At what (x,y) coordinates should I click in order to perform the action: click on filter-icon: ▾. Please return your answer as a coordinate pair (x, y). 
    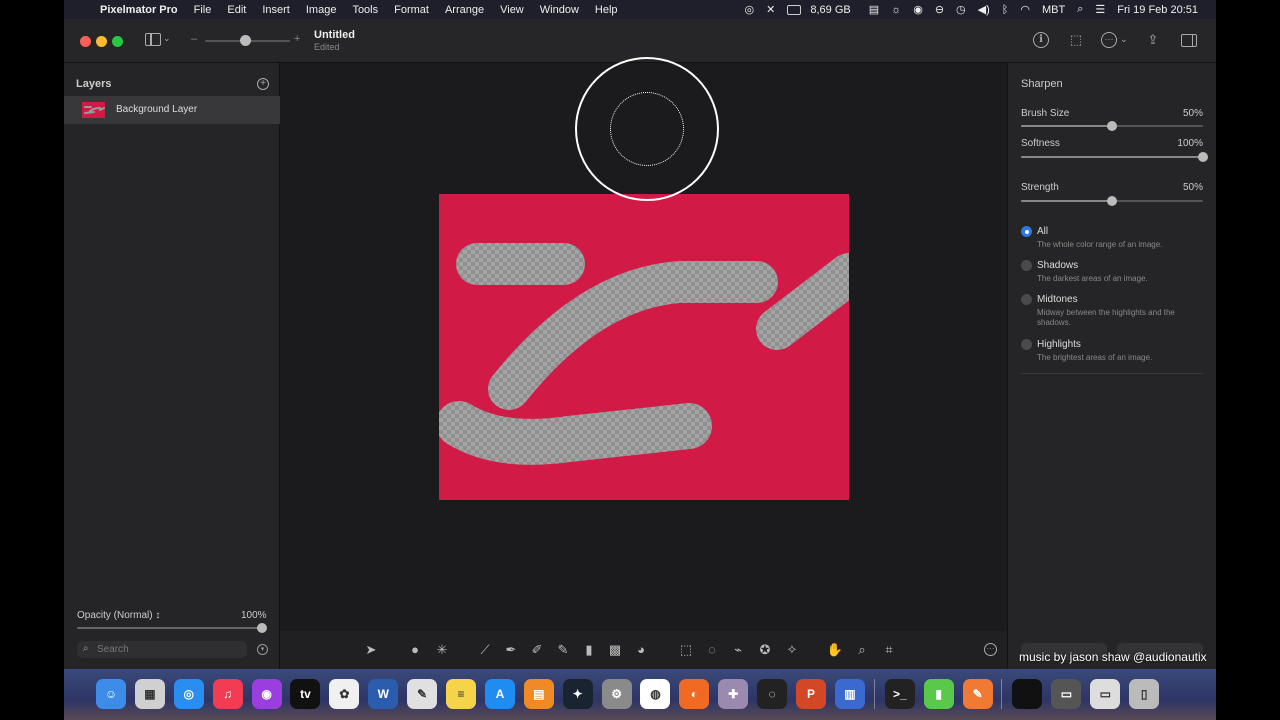
    Looking at the image, I should click on (262, 649).